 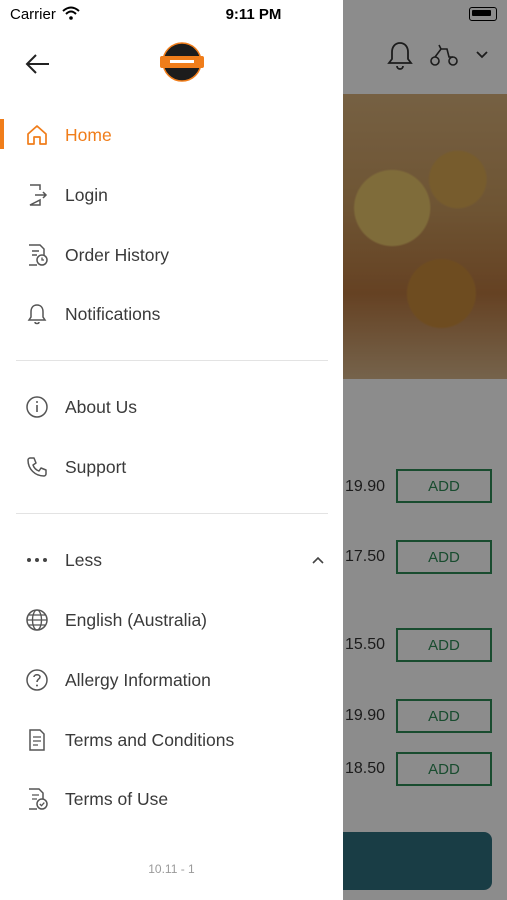 I want to click on app-version: 10.11 - 1, so click(x=171, y=869).